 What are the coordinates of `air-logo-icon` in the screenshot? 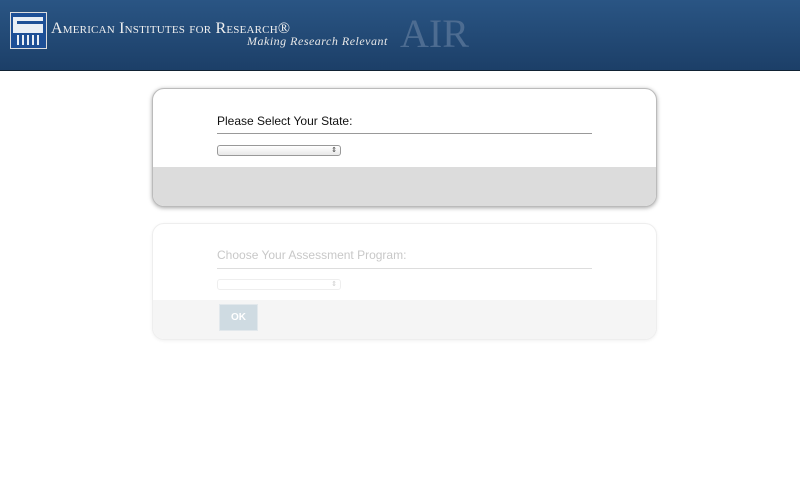 It's located at (28, 30).